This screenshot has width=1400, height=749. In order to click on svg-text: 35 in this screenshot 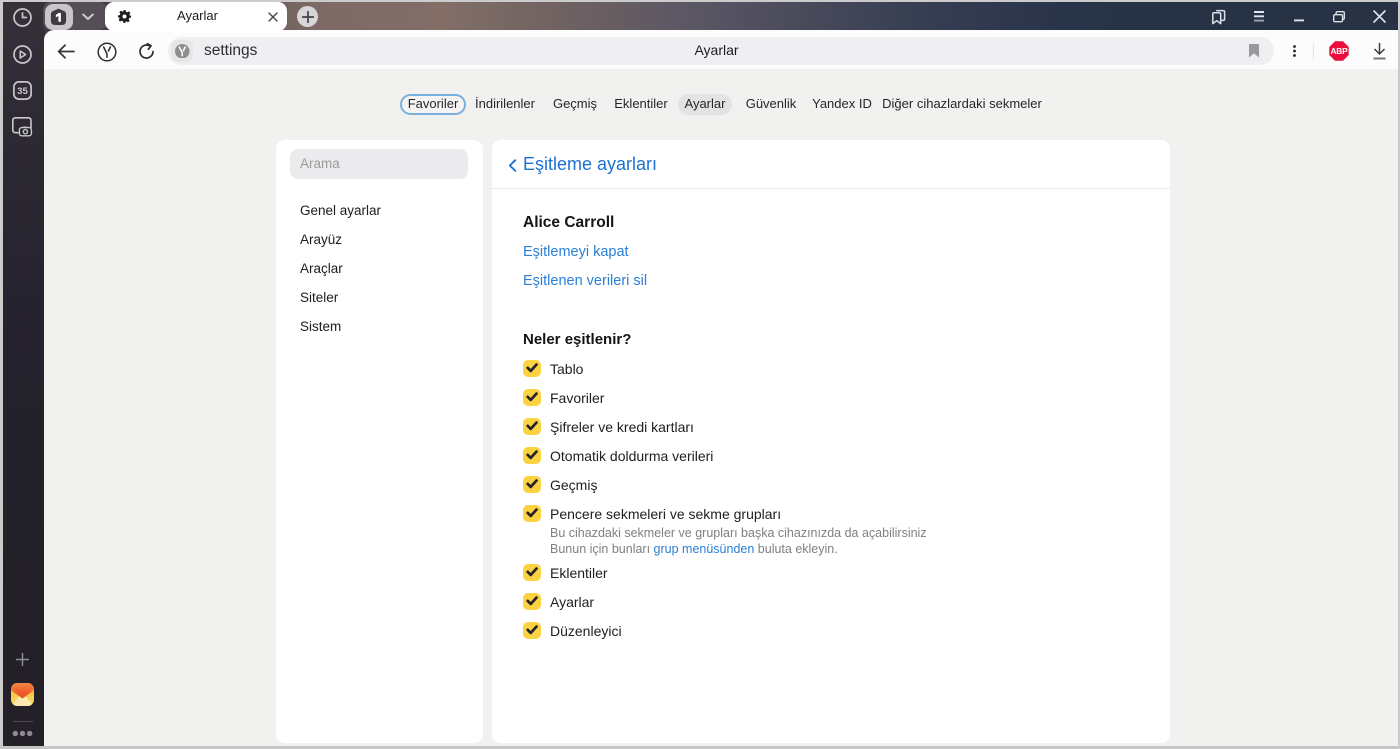, I will do `click(22, 91)`.